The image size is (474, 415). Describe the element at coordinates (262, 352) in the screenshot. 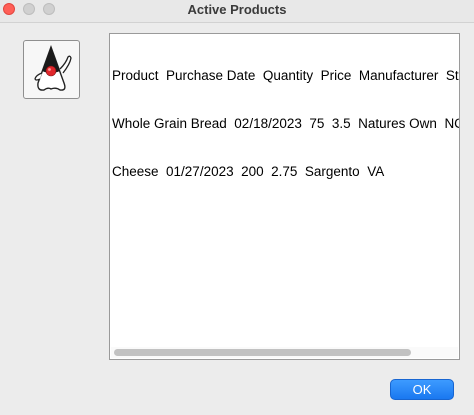

I see `horizontal-scroll-thumb` at that location.